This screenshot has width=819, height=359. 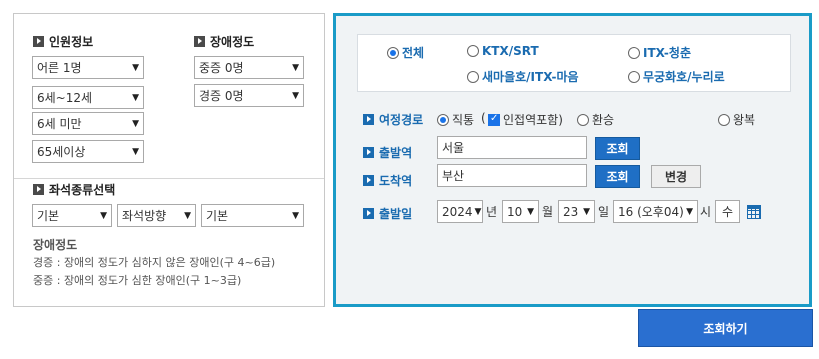 I want to click on calendar-icon, so click(x=754, y=212).